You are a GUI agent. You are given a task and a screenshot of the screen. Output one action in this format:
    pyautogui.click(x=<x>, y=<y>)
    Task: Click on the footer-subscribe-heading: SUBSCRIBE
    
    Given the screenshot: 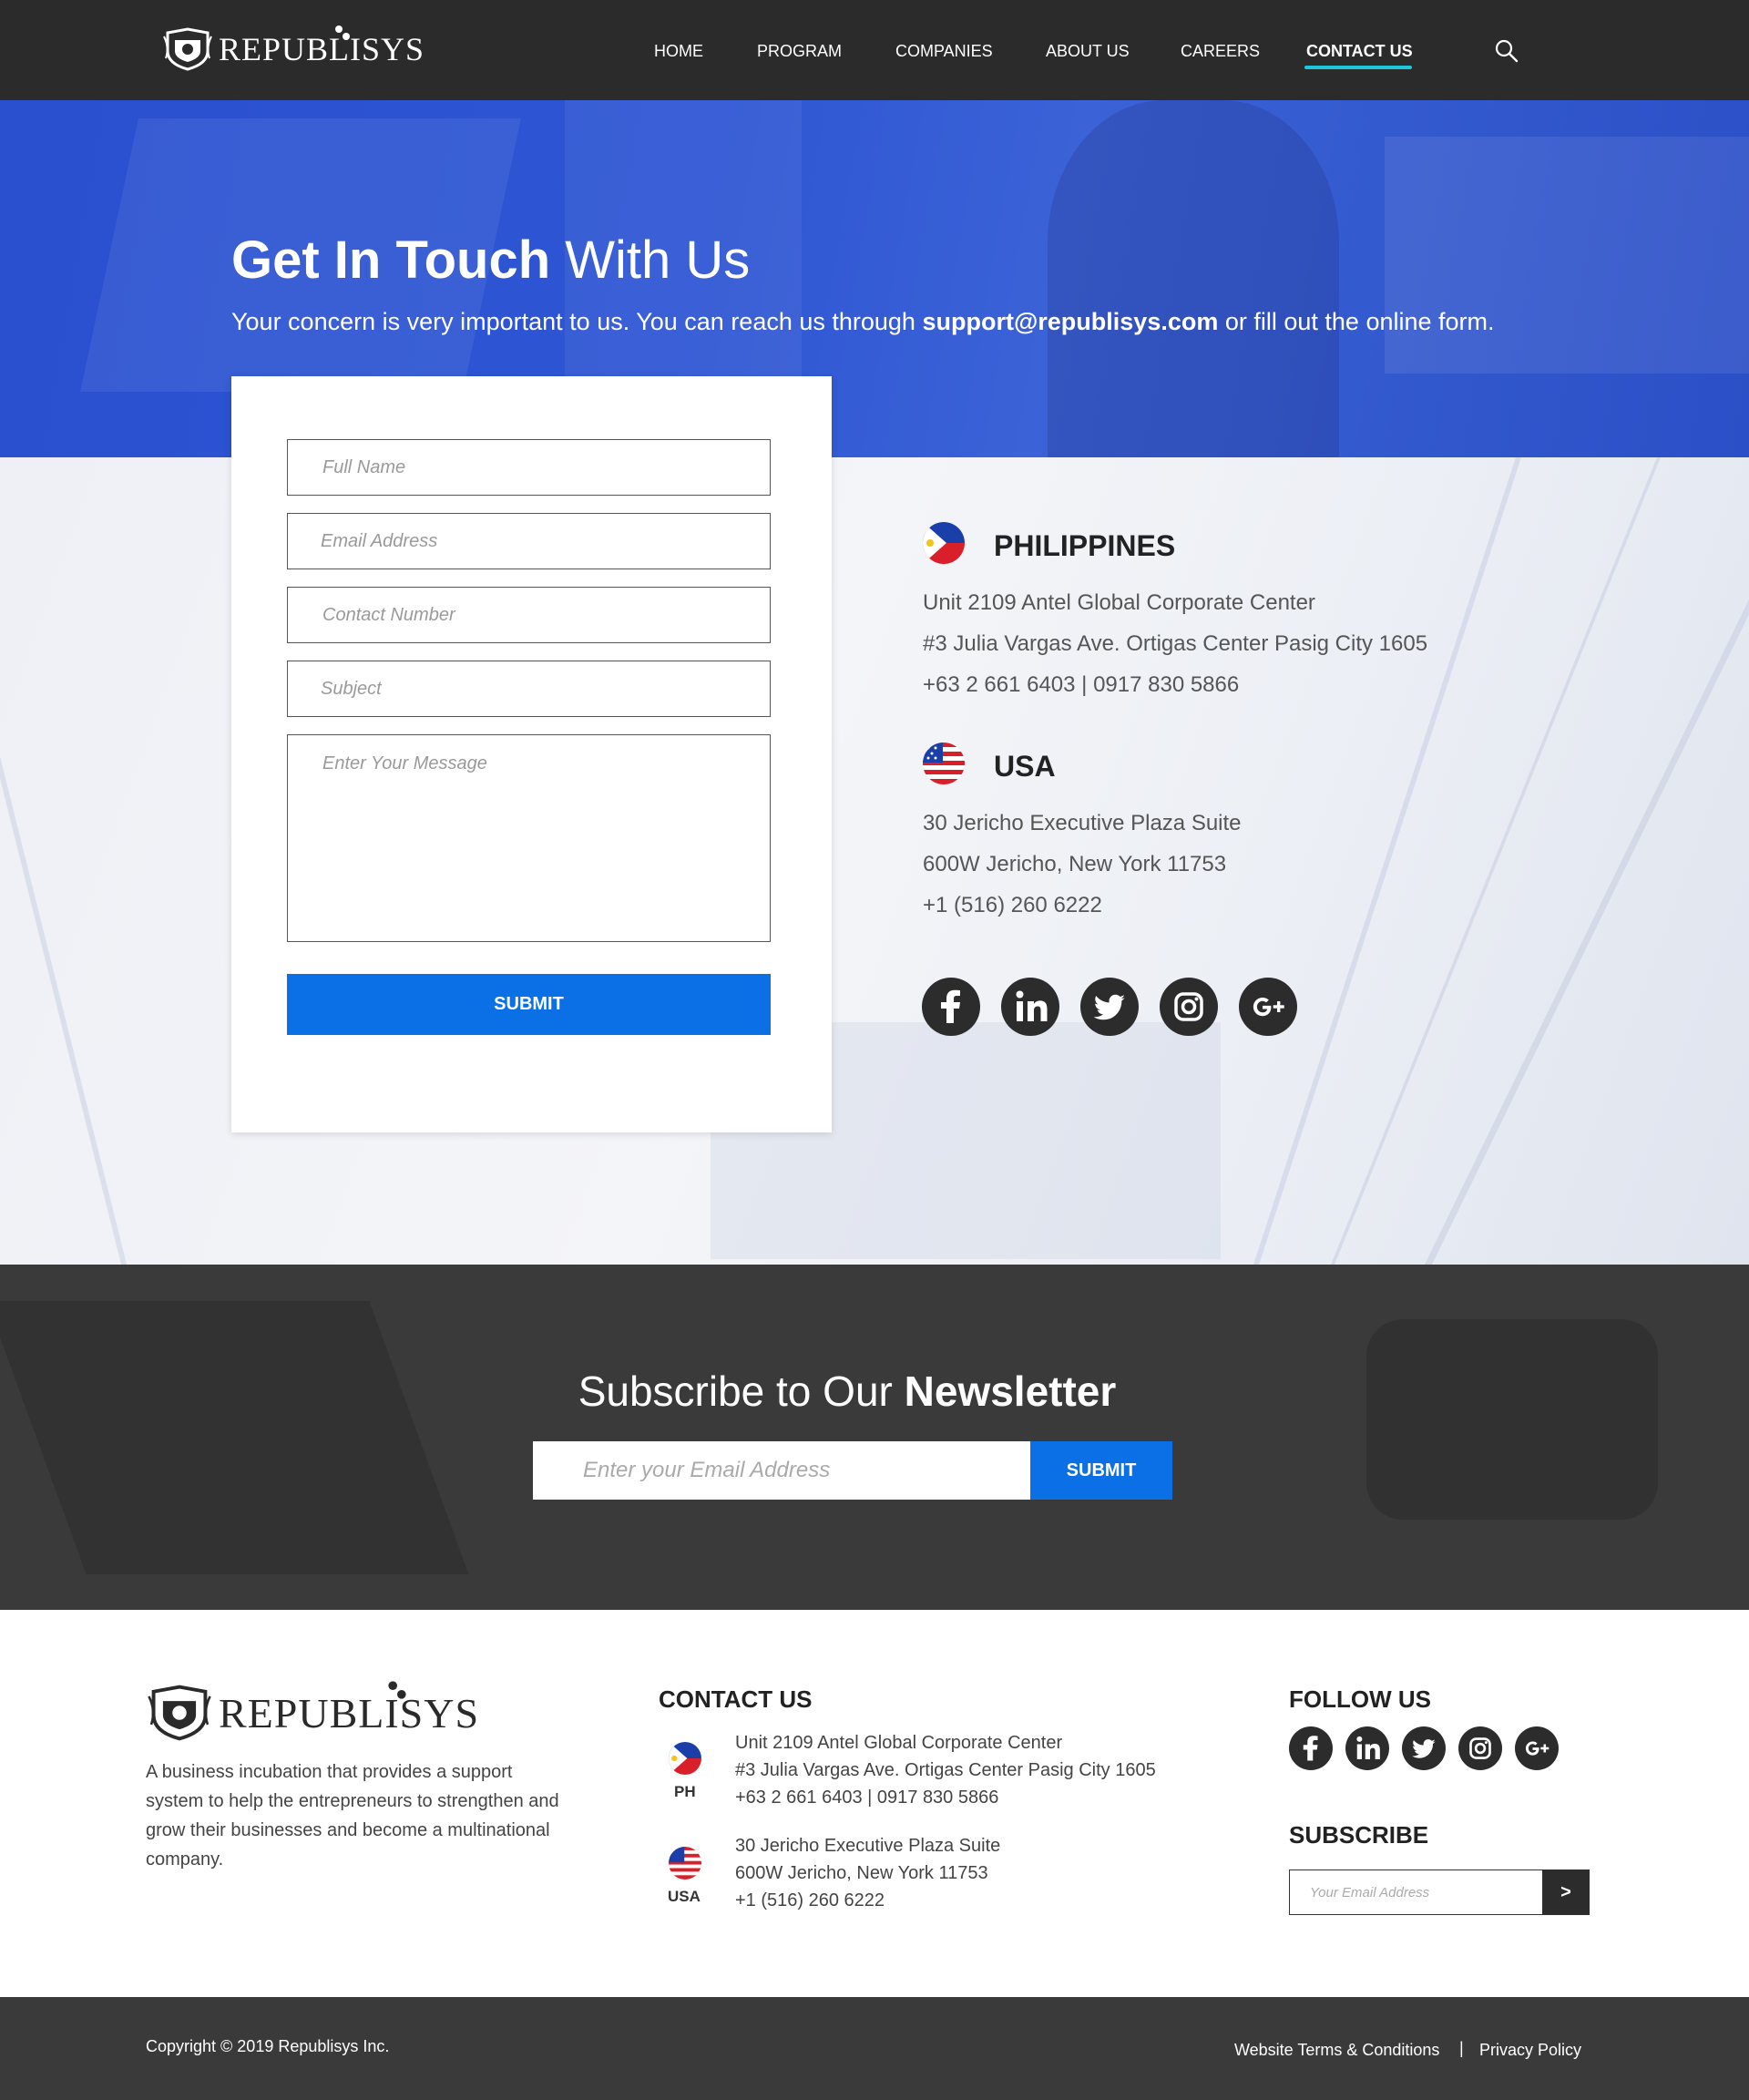 What is the action you would take?
    pyautogui.click(x=1359, y=1835)
    